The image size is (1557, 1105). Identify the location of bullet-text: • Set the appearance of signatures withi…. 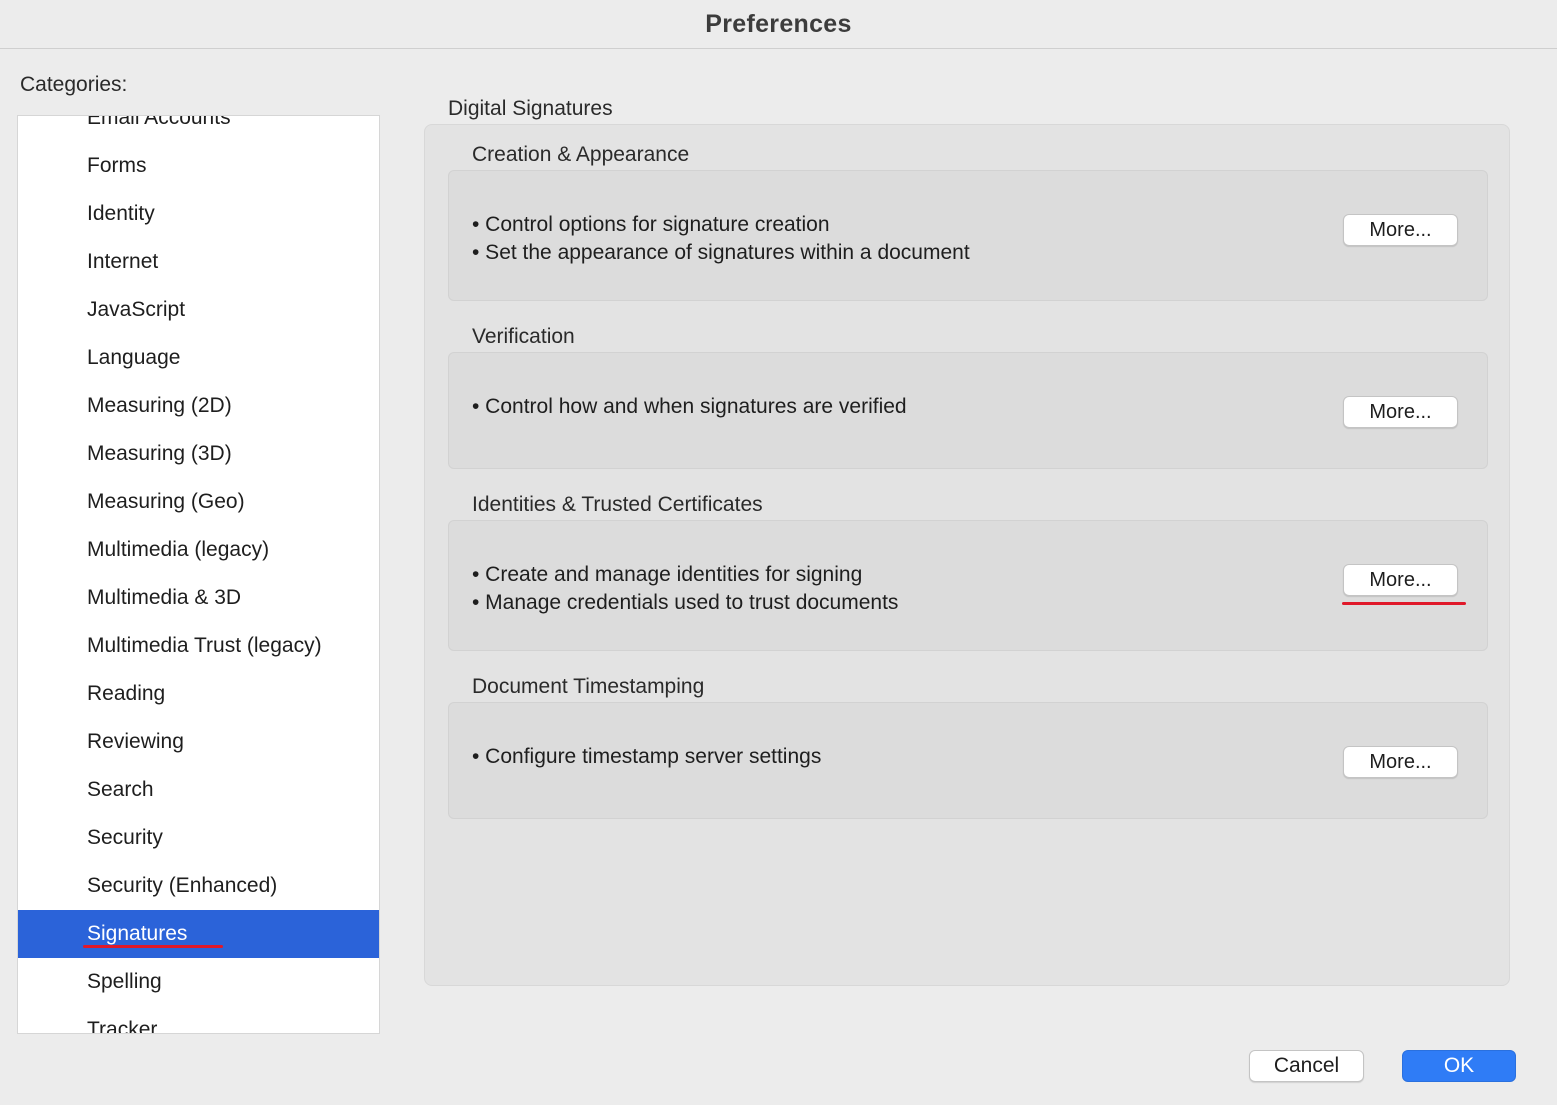
(721, 252).